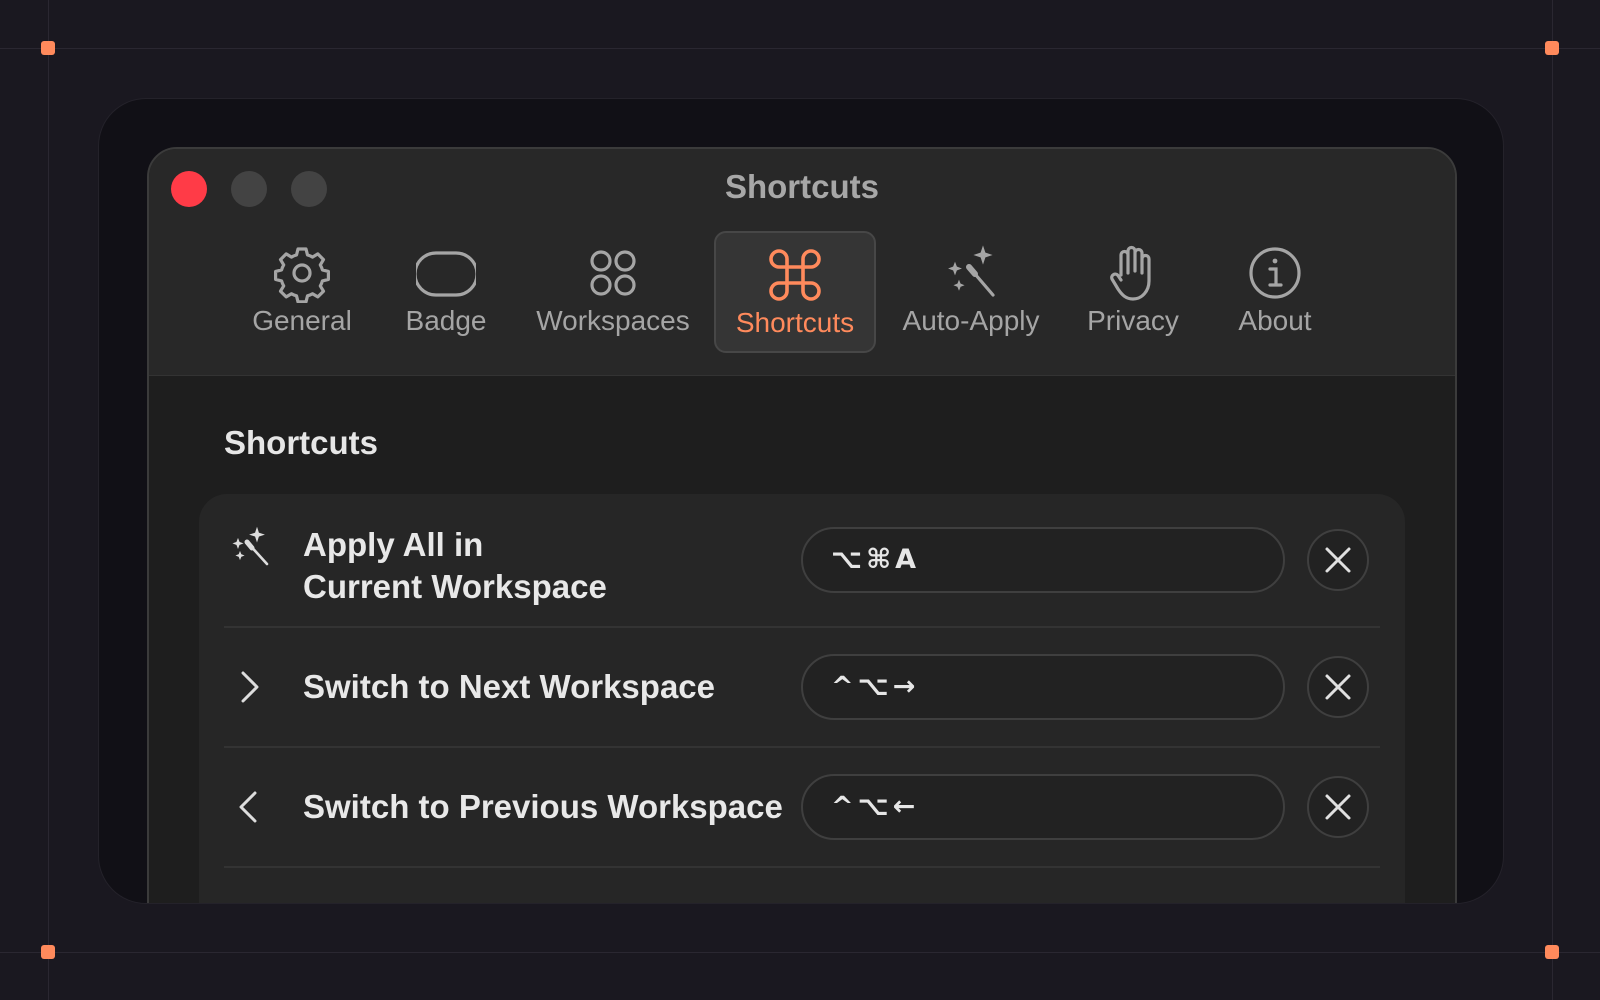 The height and width of the screenshot is (1000, 1600). Describe the element at coordinates (1133, 273) in the screenshot. I see `hand-icon` at that location.